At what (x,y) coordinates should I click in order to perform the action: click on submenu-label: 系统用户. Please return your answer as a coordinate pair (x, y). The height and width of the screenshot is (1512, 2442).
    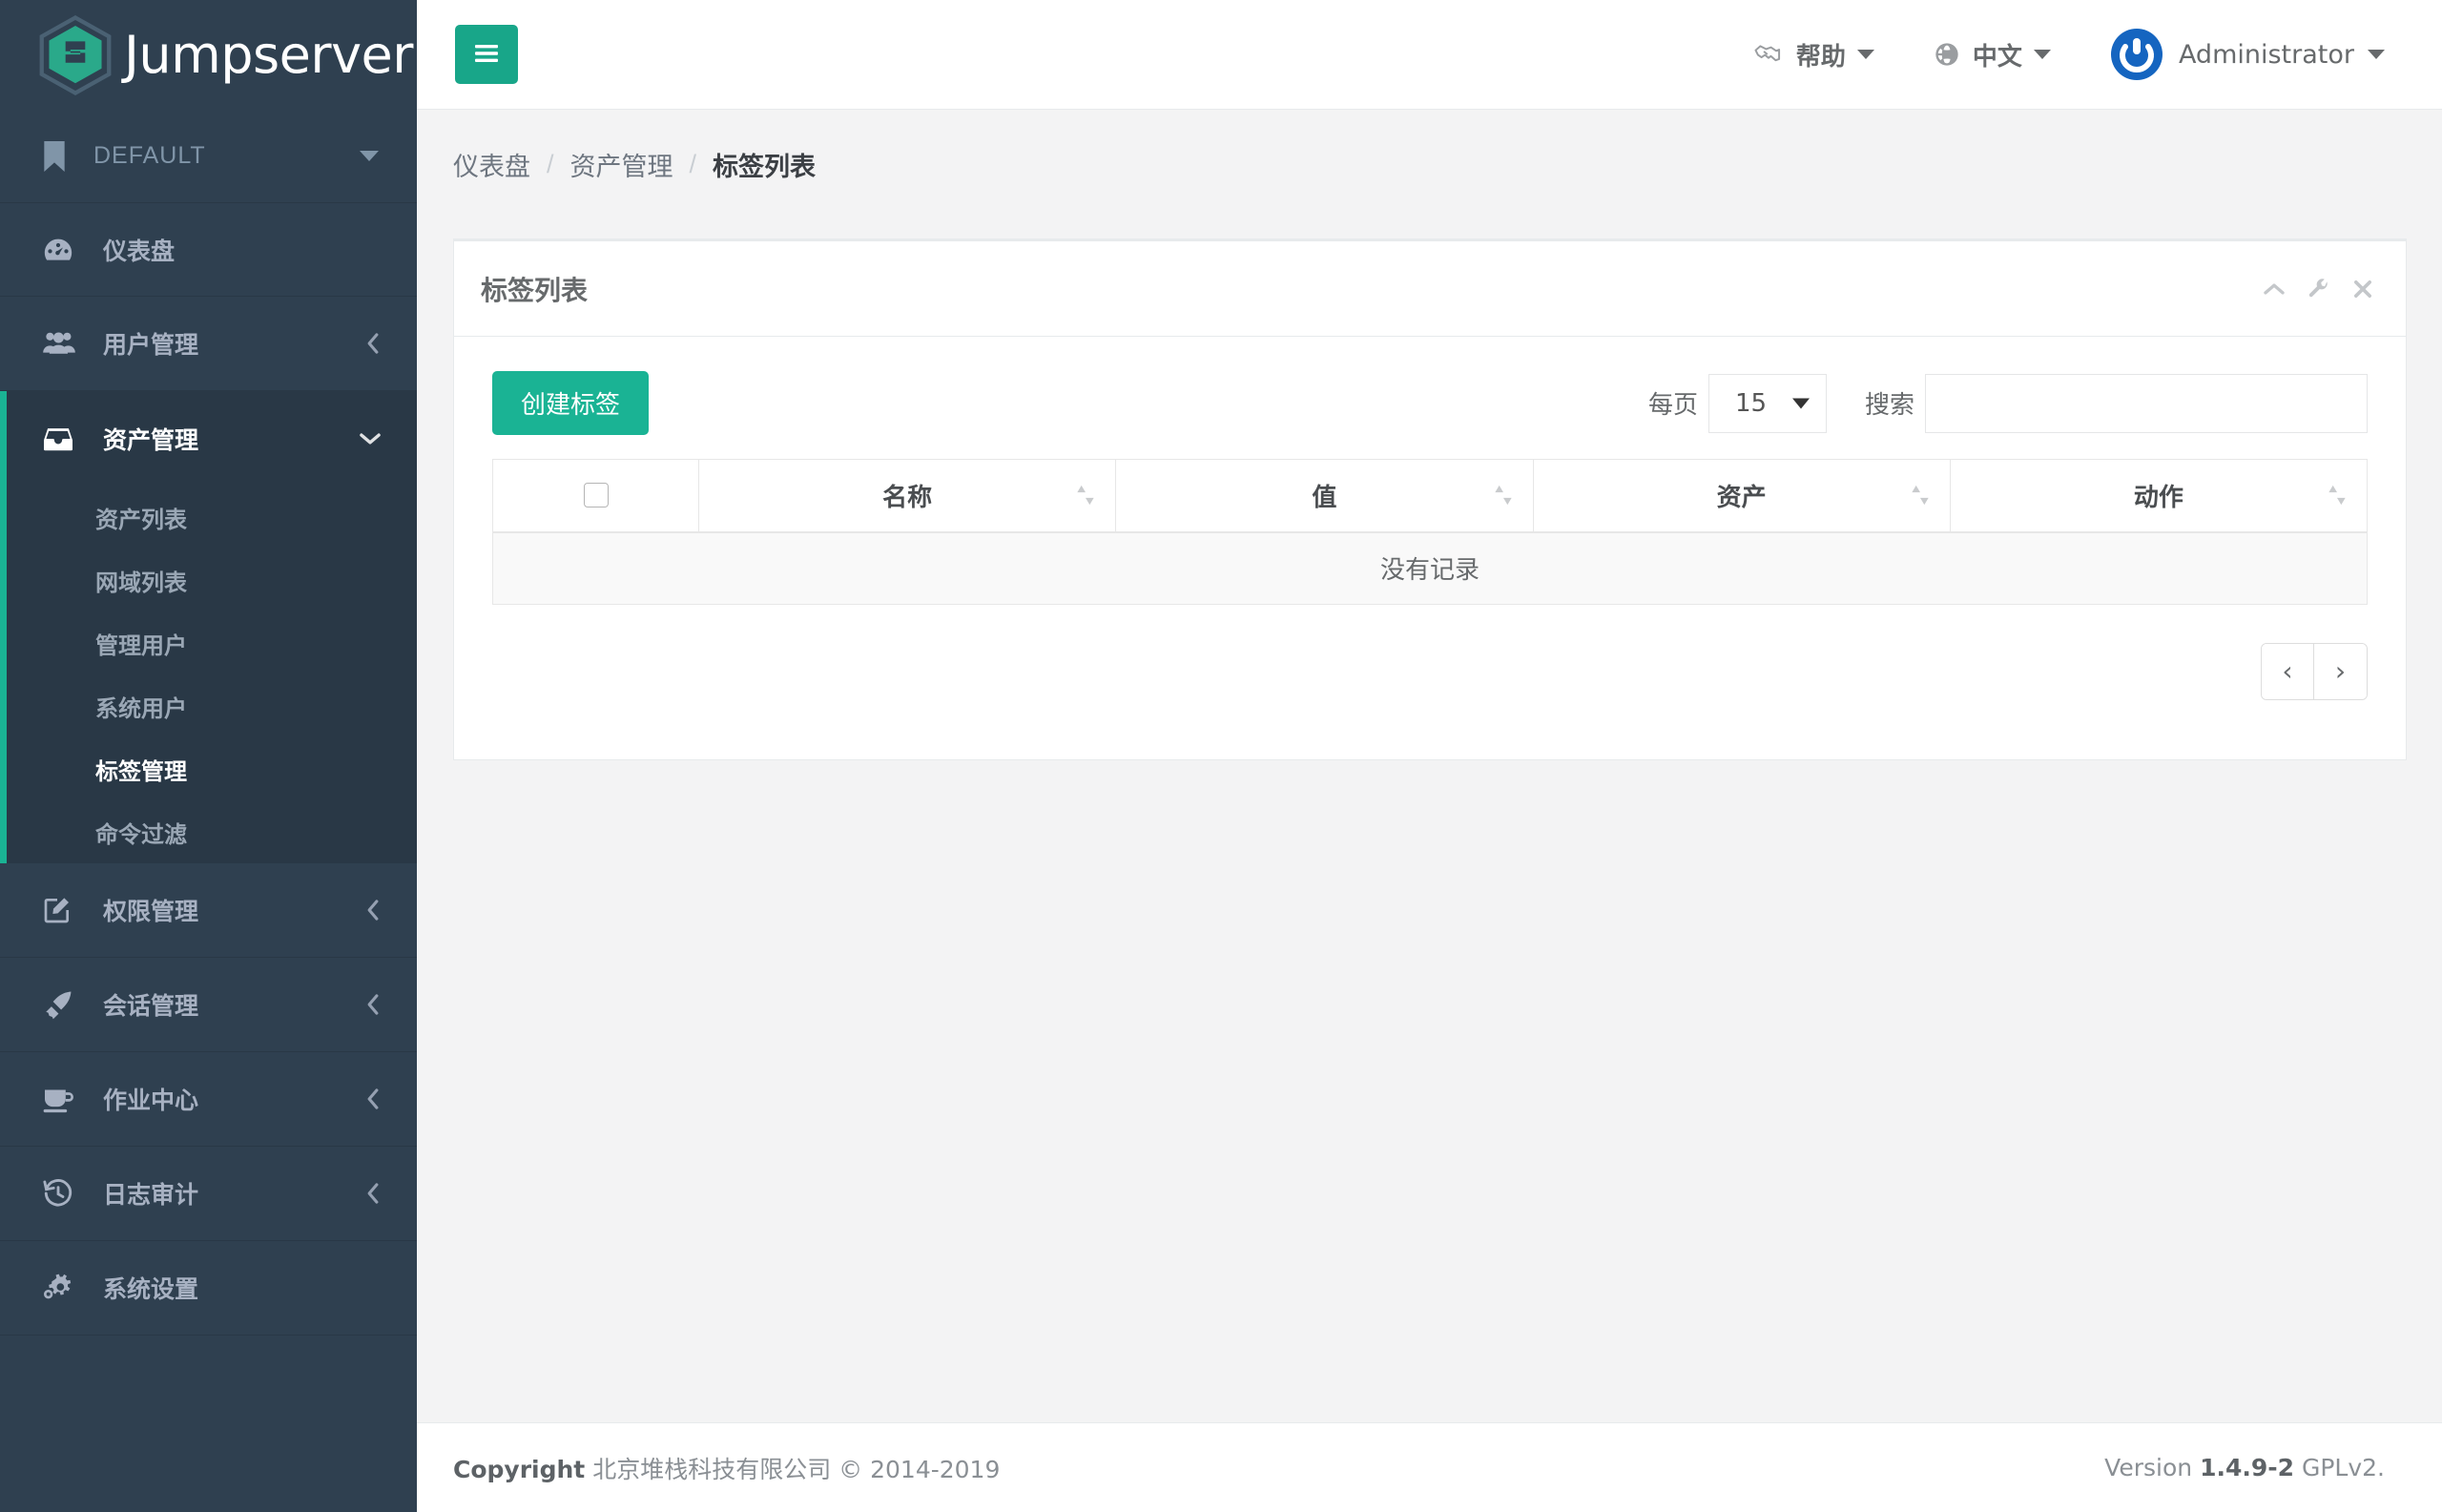
    Looking at the image, I should click on (141, 708).